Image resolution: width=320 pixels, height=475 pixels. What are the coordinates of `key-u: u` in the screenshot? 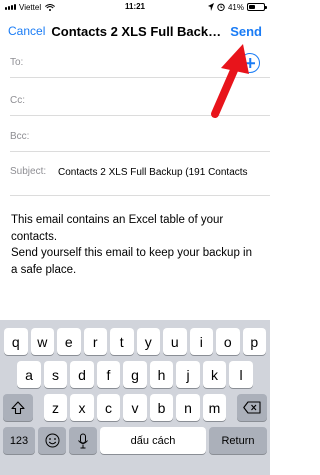 It's located at (175, 341).